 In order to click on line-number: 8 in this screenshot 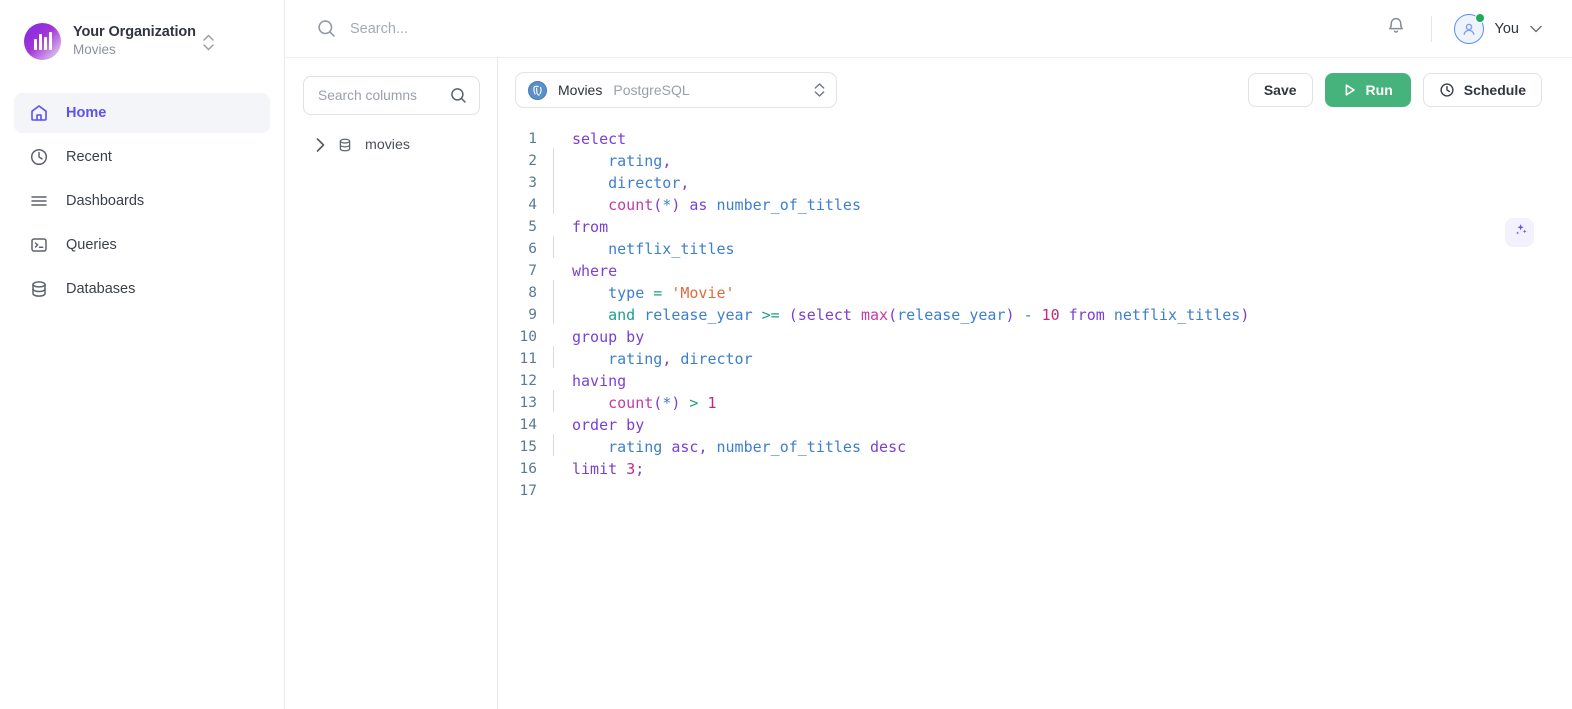, I will do `click(532, 293)`.